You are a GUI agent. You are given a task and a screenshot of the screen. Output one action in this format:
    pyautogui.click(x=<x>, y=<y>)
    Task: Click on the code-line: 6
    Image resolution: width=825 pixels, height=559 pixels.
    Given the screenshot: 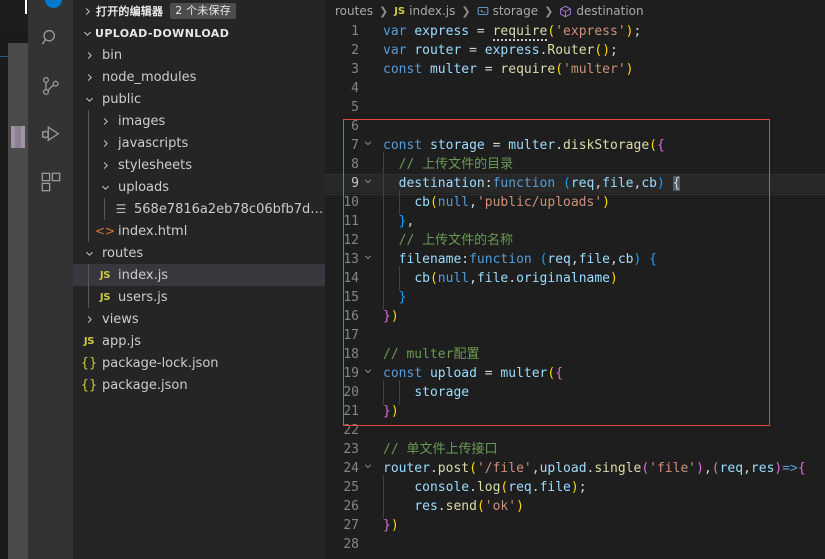 What is the action you would take?
    pyautogui.click(x=575, y=126)
    